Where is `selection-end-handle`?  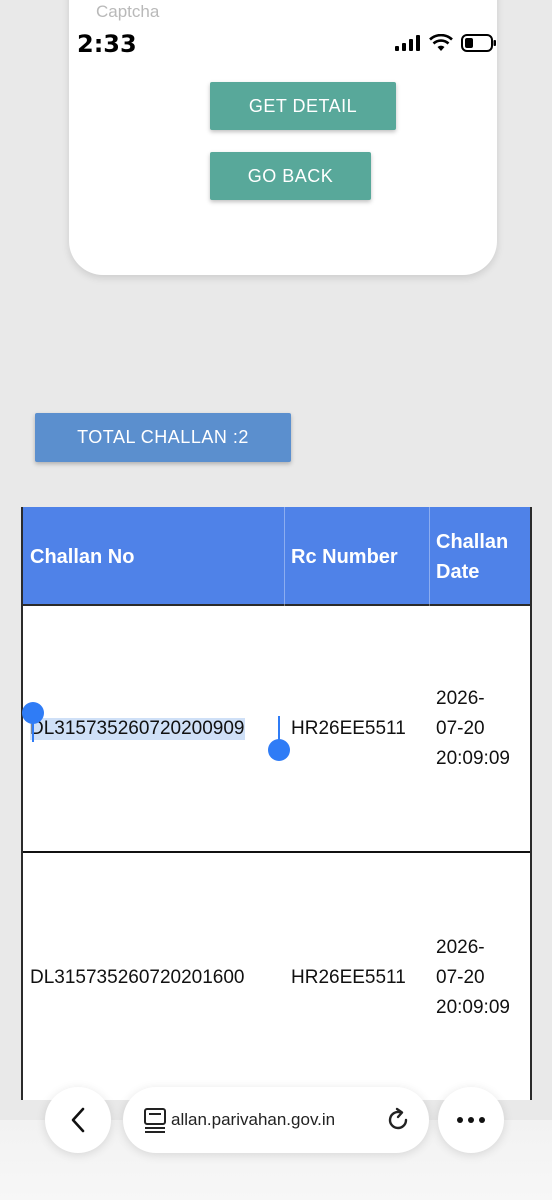
selection-end-handle is located at coordinates (279, 750).